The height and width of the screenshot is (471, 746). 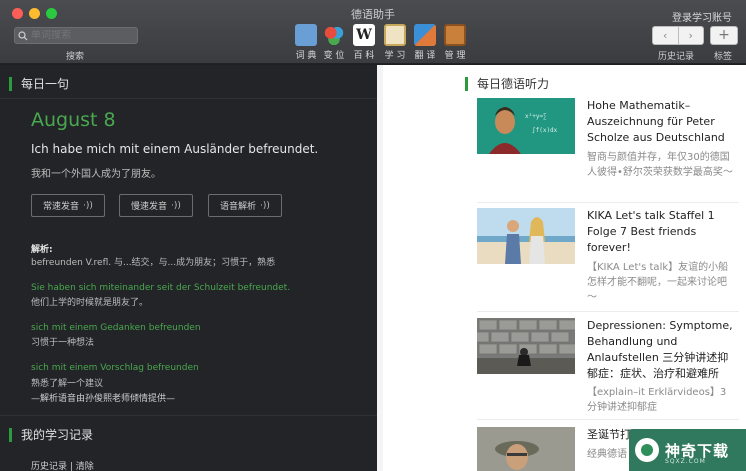 I want to click on translate-button: 翻 译, so click(x=425, y=42).